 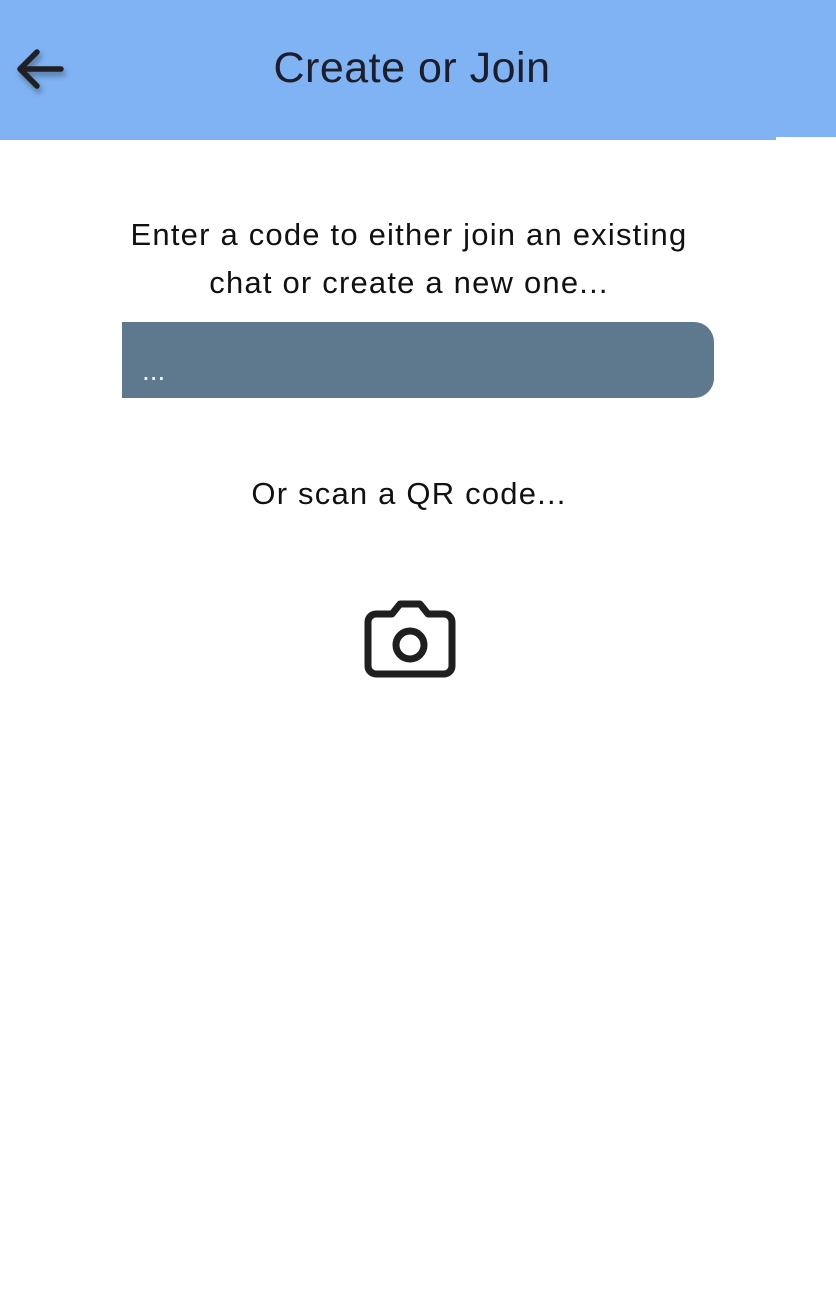 I want to click on camera-icon, so click(x=410, y=639).